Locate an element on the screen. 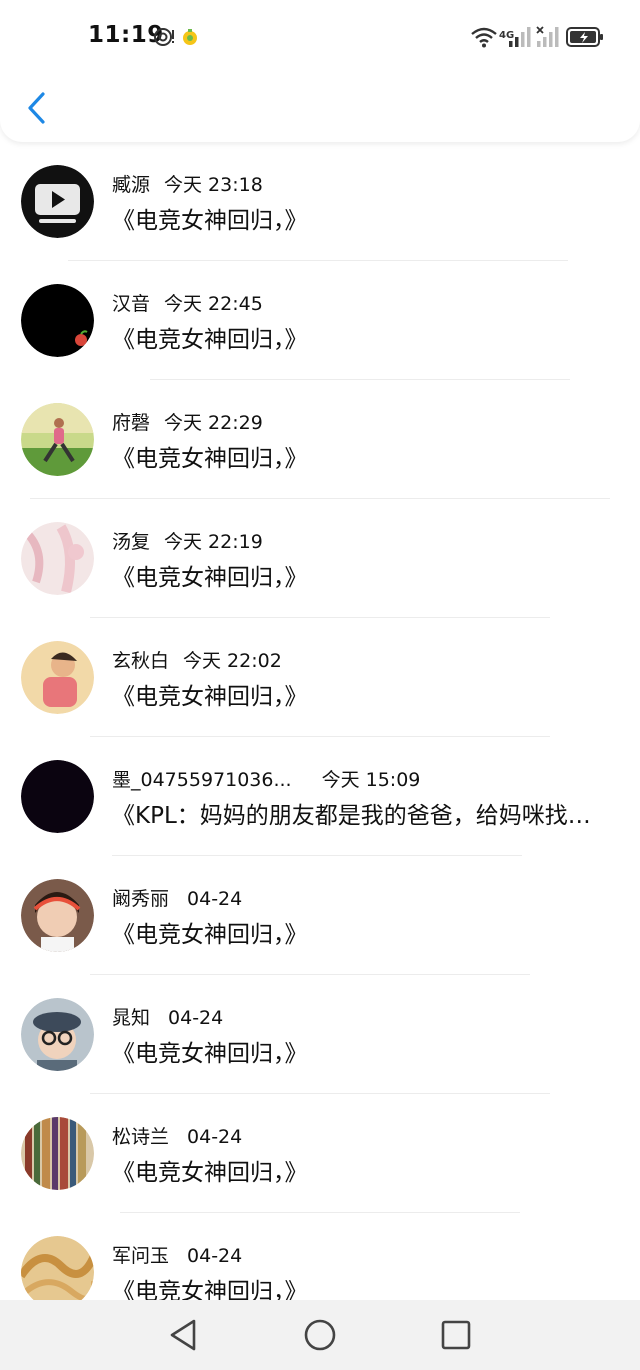 This screenshot has width=640, height=1370. comment-meta: 府磬 今天 22:29 is located at coordinates (187, 421).